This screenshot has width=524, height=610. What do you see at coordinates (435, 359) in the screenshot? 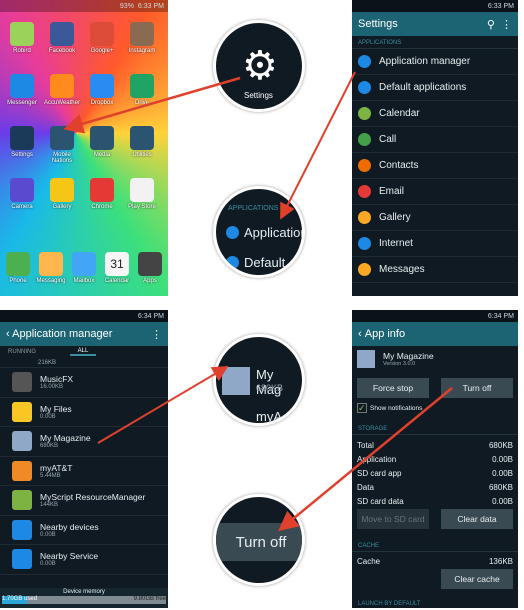
I see `app-header: My Magazine Version 3.0.0` at bounding box center [435, 359].